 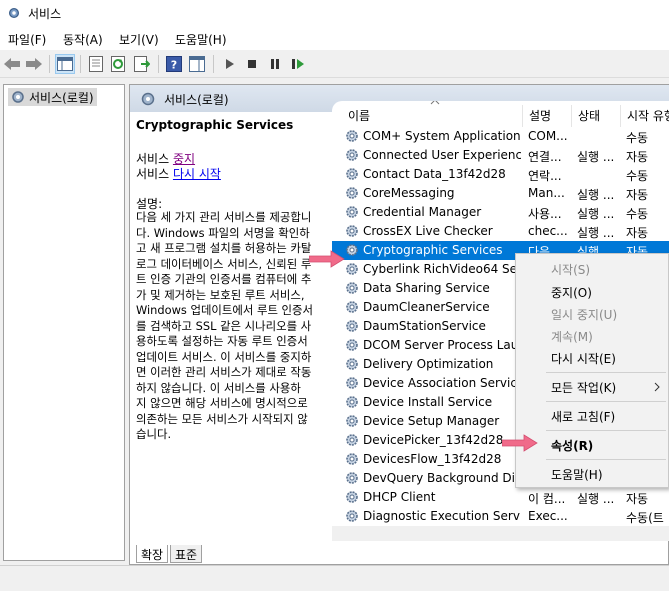 I want to click on pause-service-button, so click(x=275, y=64).